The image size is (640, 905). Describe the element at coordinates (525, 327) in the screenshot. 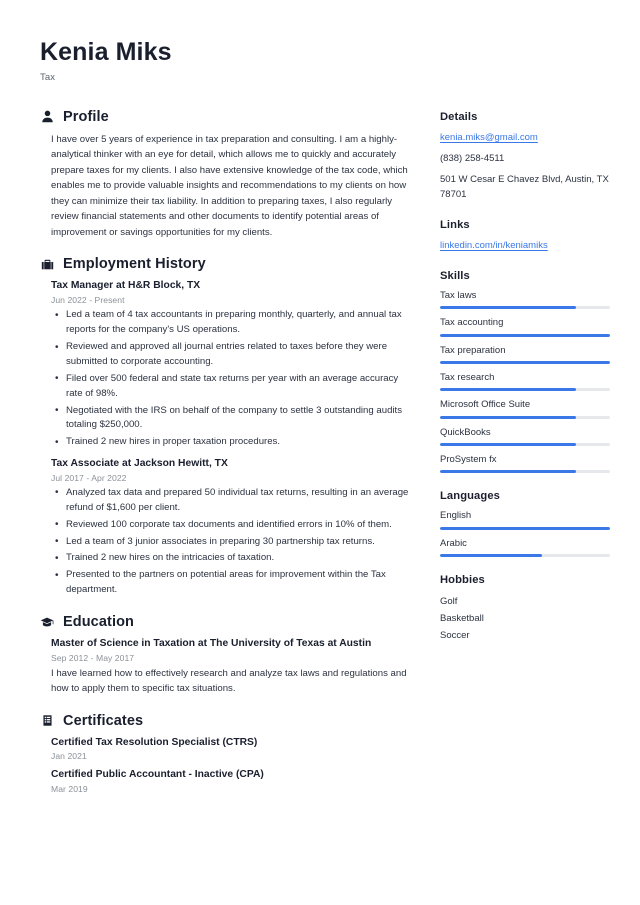

I see `skill-item: Tax accounting` at that location.